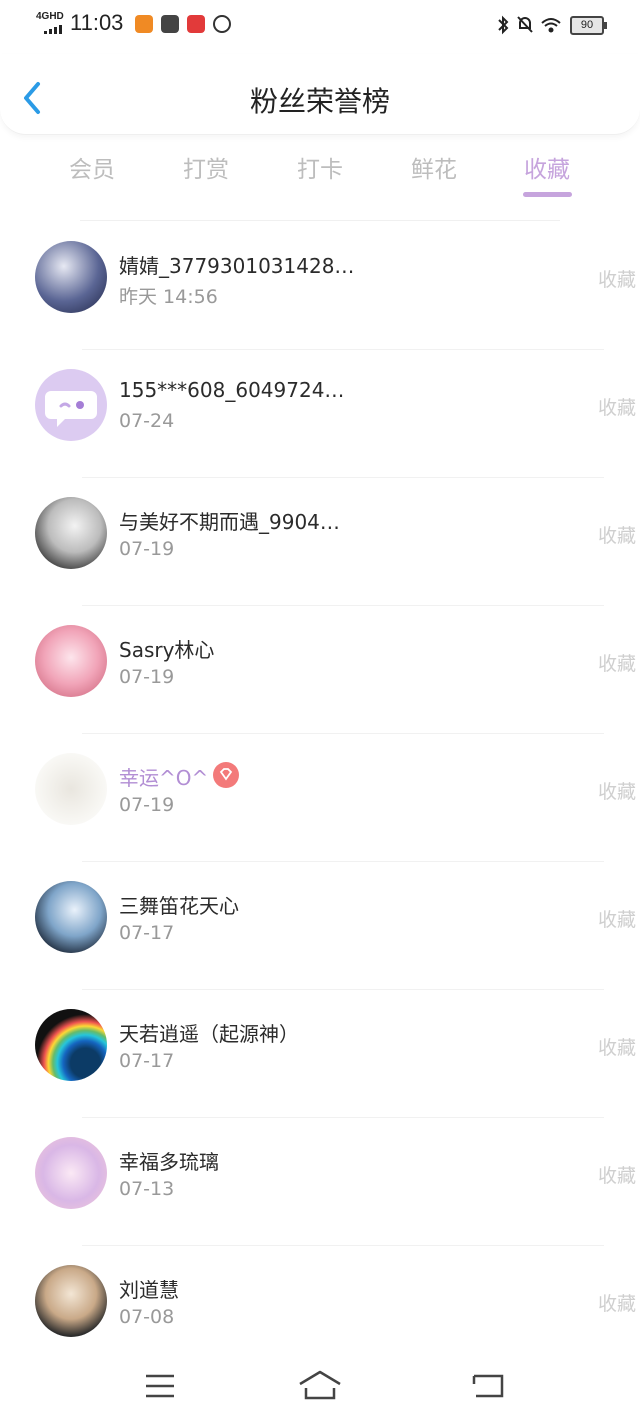 This screenshot has height=1422, width=640. What do you see at coordinates (92, 167) in the screenshot?
I see `tab-members: 会员` at bounding box center [92, 167].